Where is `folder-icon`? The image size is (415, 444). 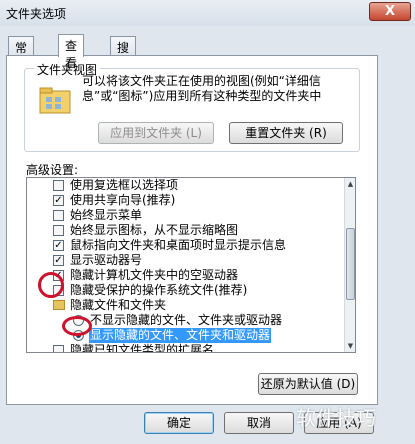 folder-icon is located at coordinates (59, 305).